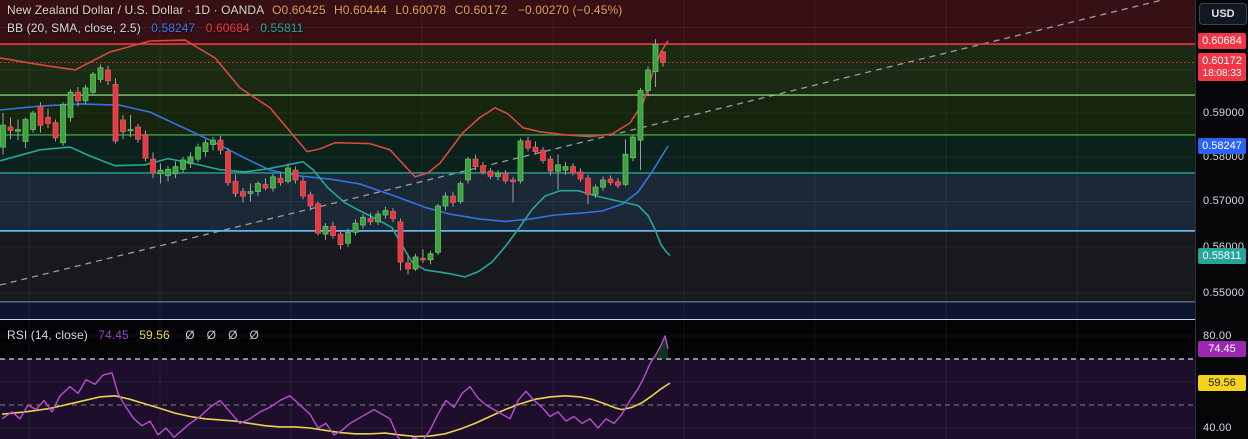 Image resolution: width=1248 pixels, height=439 pixels. I want to click on price-axis-label: 0.55000, so click(1224, 293).